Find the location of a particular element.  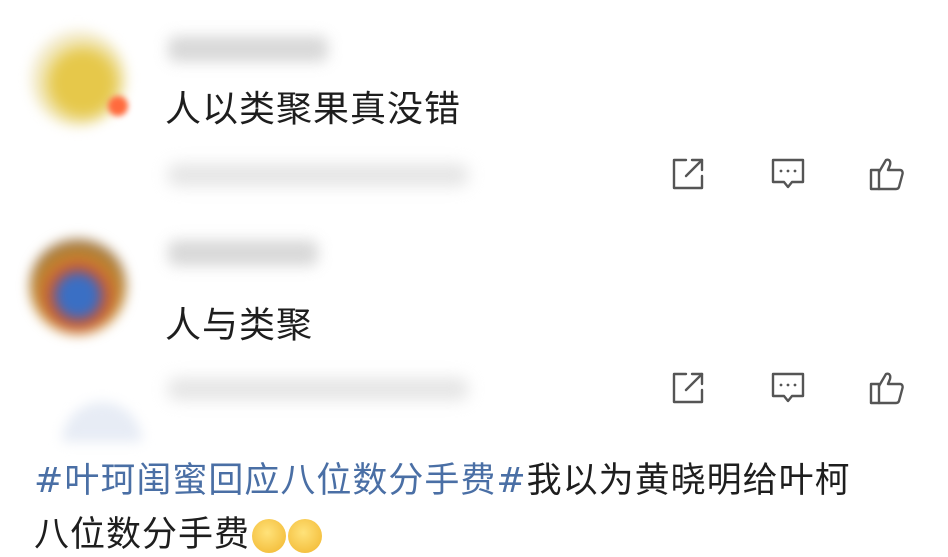

comment-text: 人以类聚果真没错 is located at coordinates (313, 109).